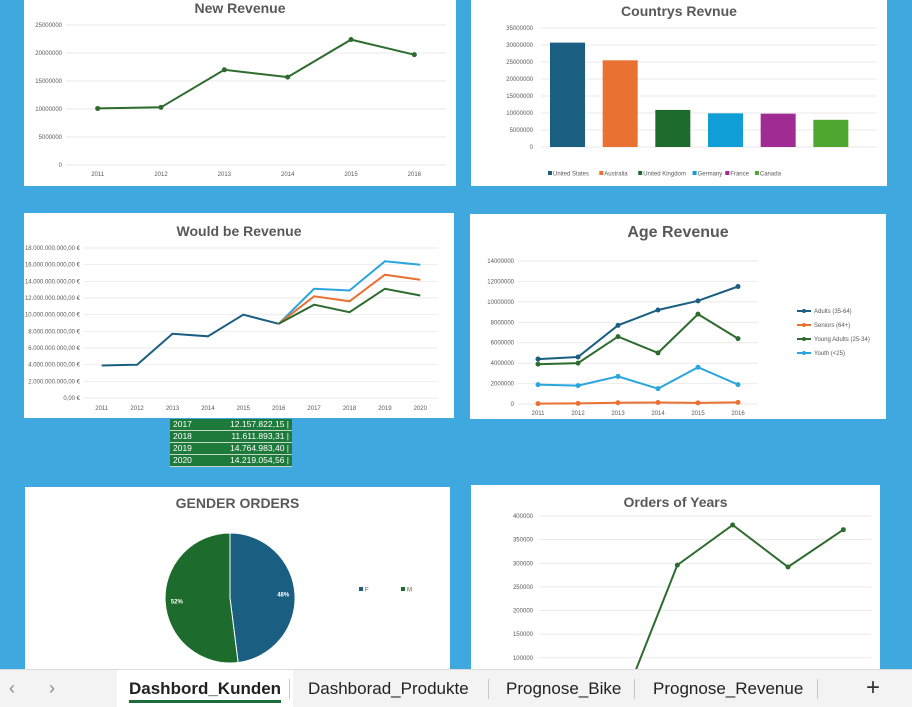 This screenshot has width=912, height=707. Describe the element at coordinates (519, 114) in the screenshot. I see `y-tick-label: 10000000` at that location.